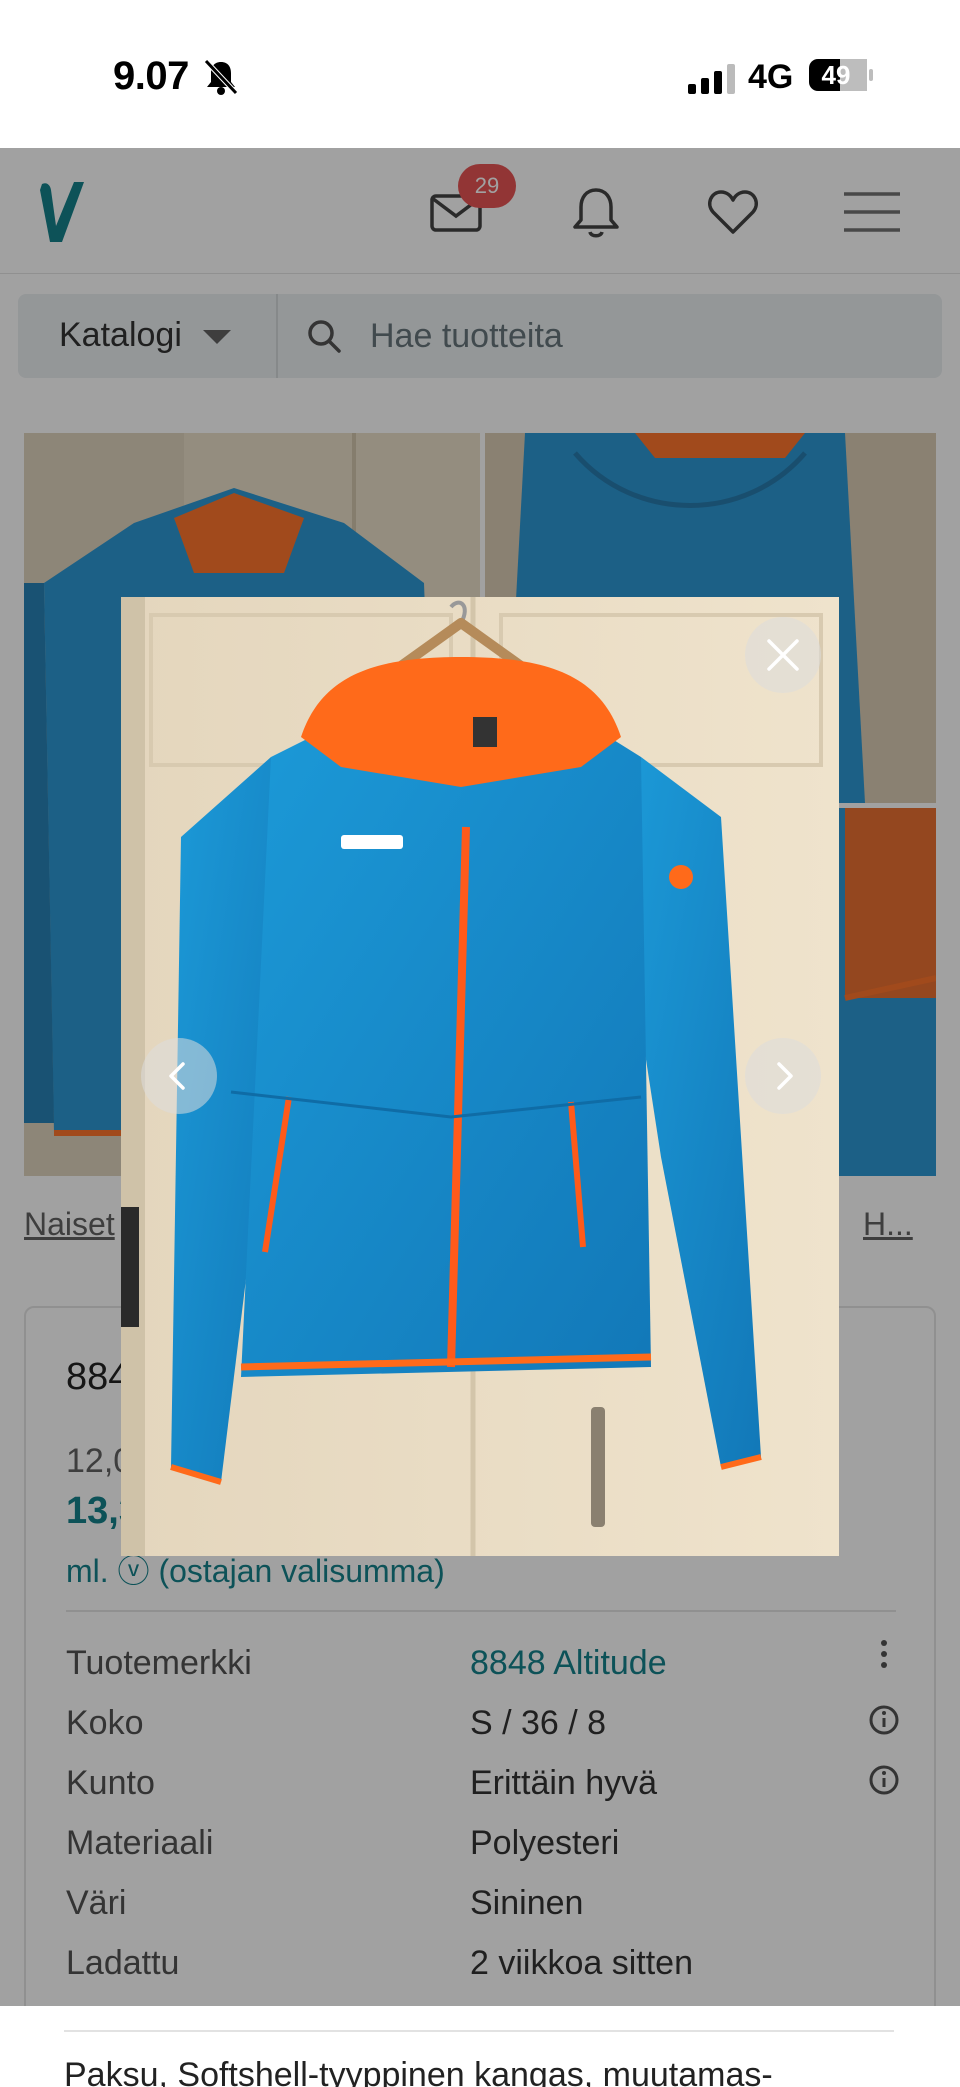 The width and height of the screenshot is (960, 2087). What do you see at coordinates (771, 77) in the screenshot?
I see `network-label: 4G` at bounding box center [771, 77].